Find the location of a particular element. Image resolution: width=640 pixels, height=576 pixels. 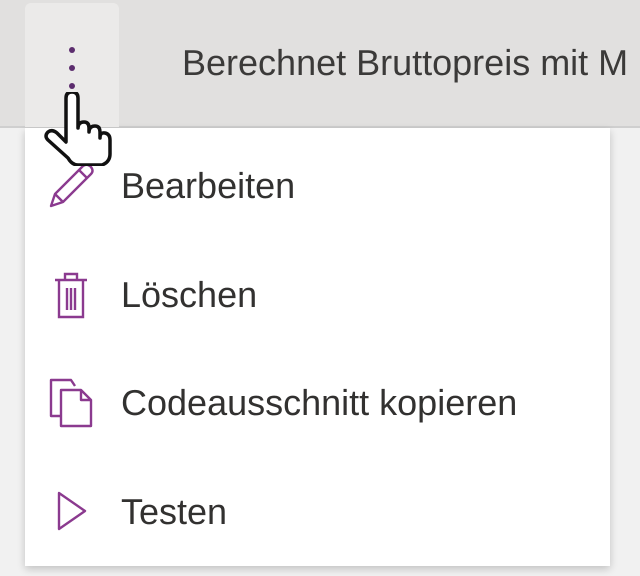

item-title: Berechnet Bruttopreis mit M is located at coordinates (405, 63).